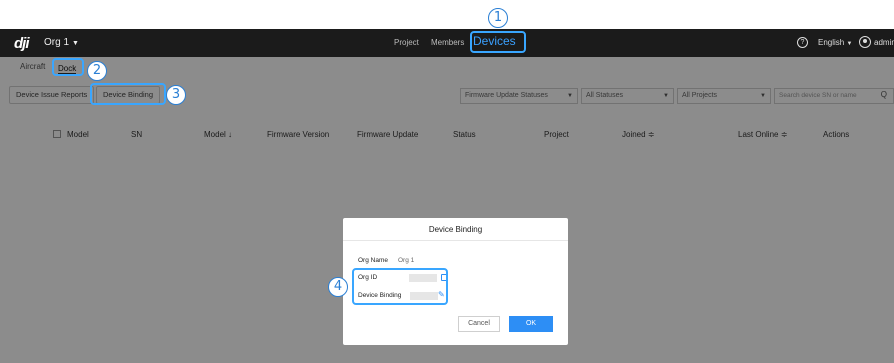 The image size is (894, 363). I want to click on org-selector: Org 1 ▼, so click(61, 42).